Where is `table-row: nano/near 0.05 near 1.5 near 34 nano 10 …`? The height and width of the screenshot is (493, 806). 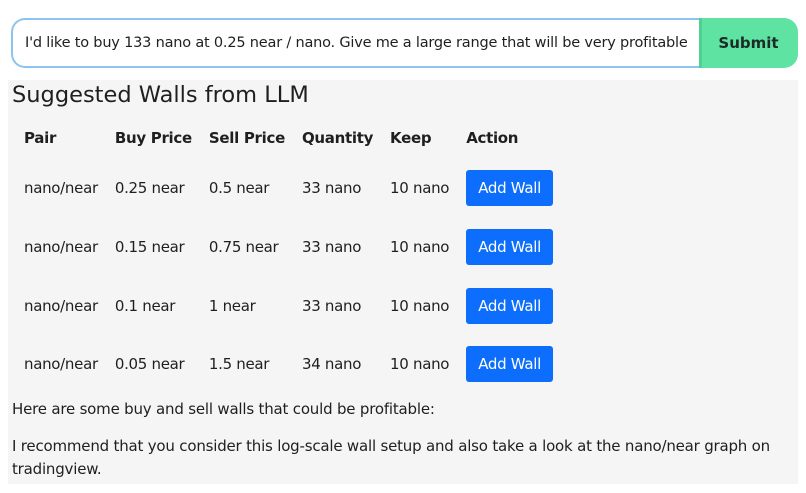 table-row: nano/near 0.05 near 1.5 near 34 nano 10 … is located at coordinates (288, 363).